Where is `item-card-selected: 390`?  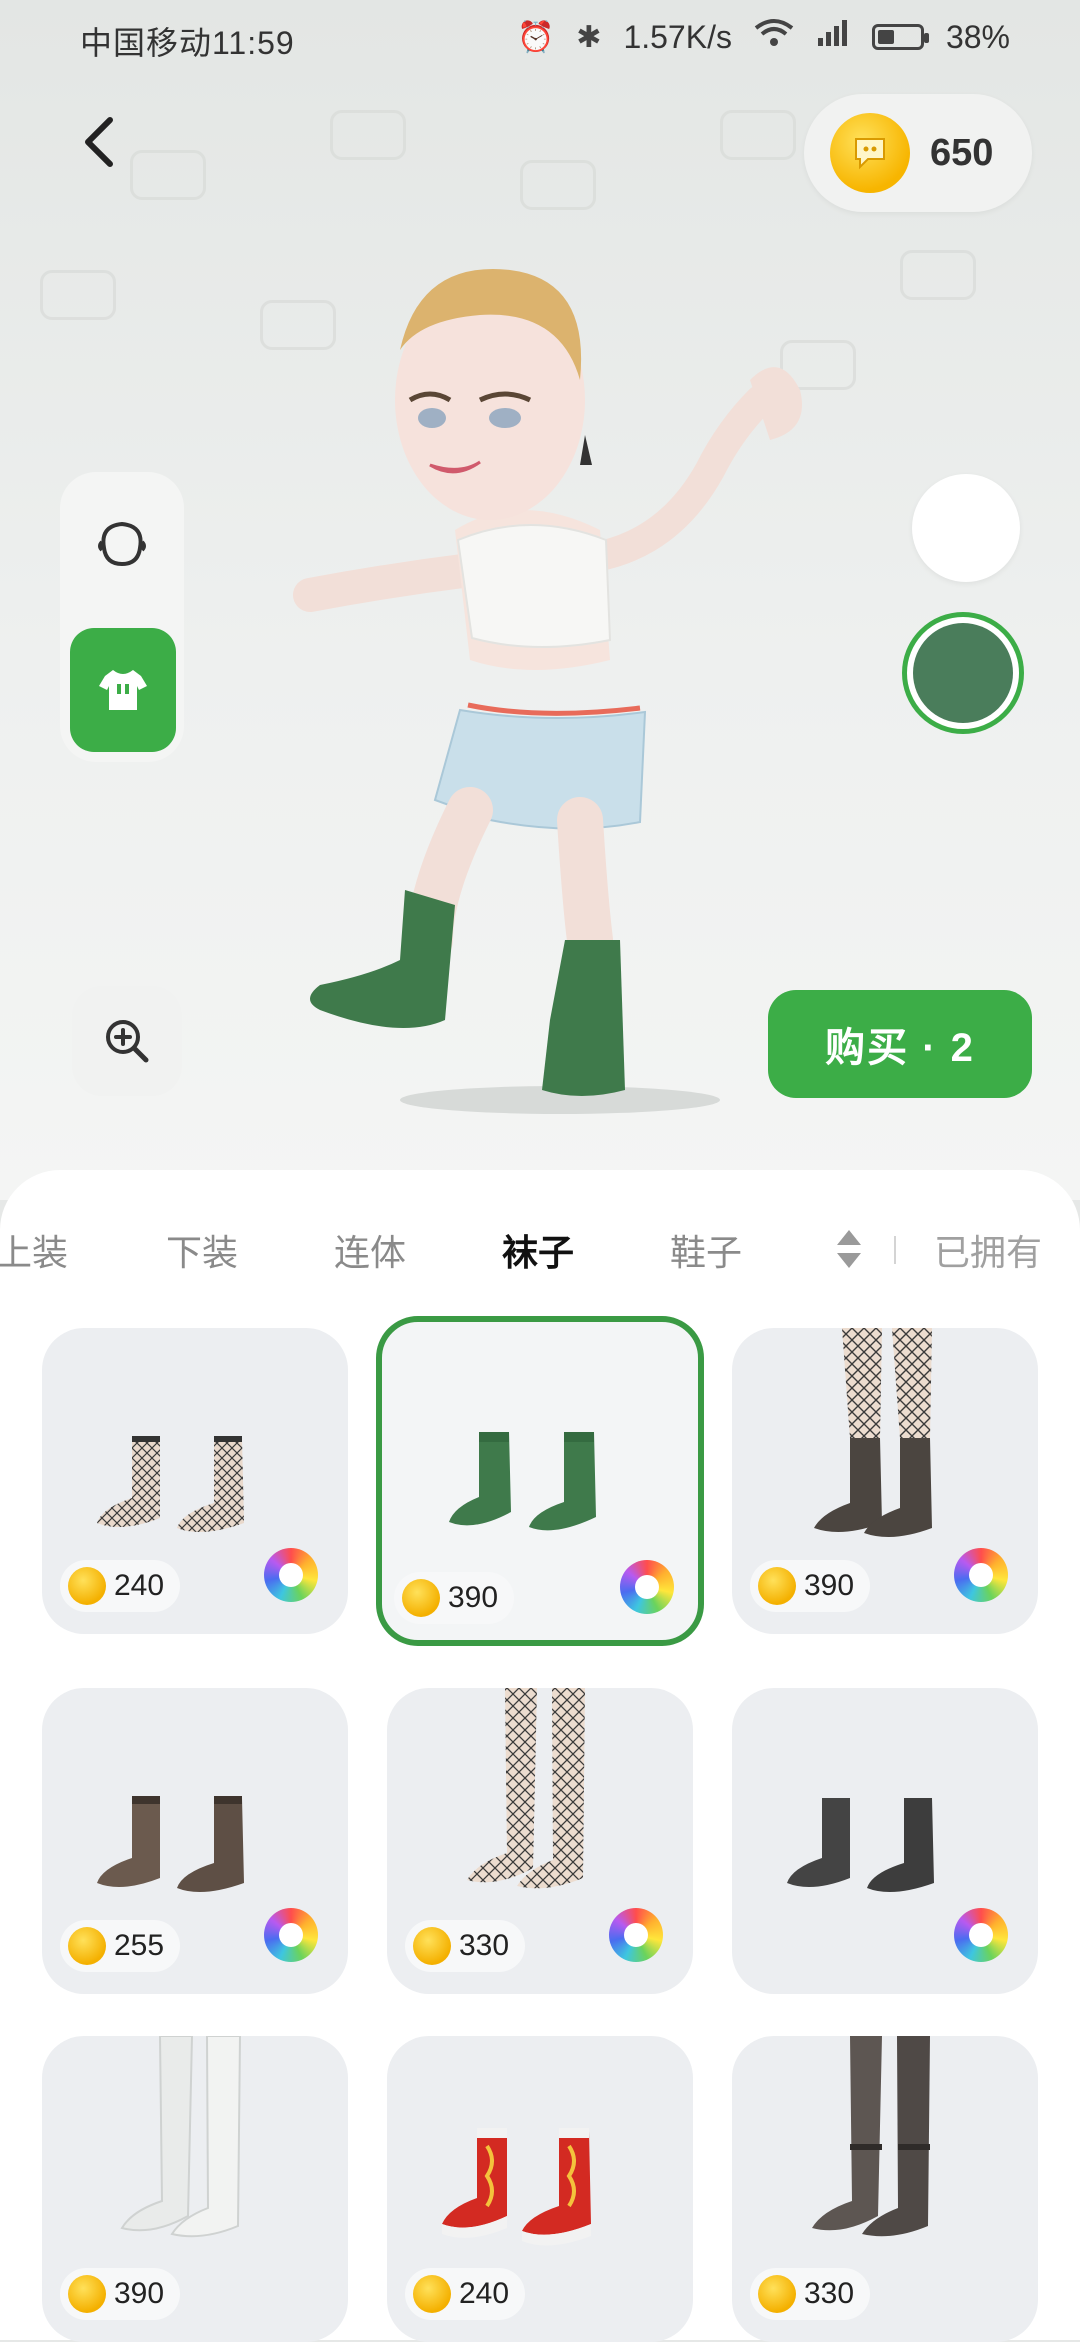 item-card-selected: 390 is located at coordinates (540, 1481).